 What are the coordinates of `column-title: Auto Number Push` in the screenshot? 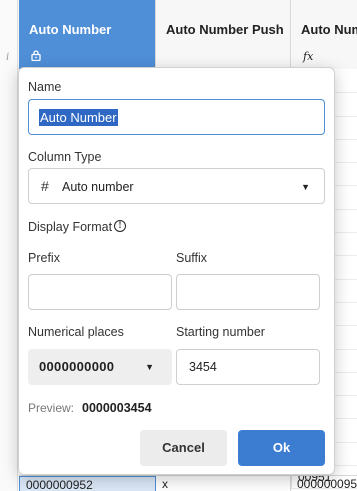 It's located at (225, 29).